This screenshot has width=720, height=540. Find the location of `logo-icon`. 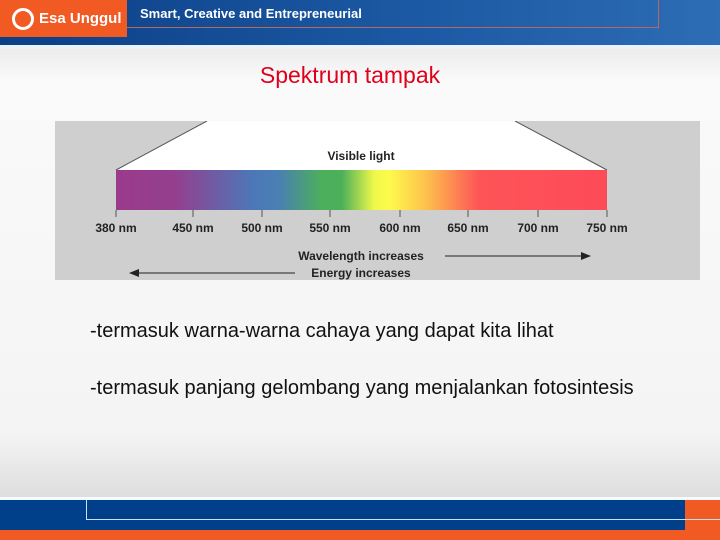

logo-icon is located at coordinates (23, 18).